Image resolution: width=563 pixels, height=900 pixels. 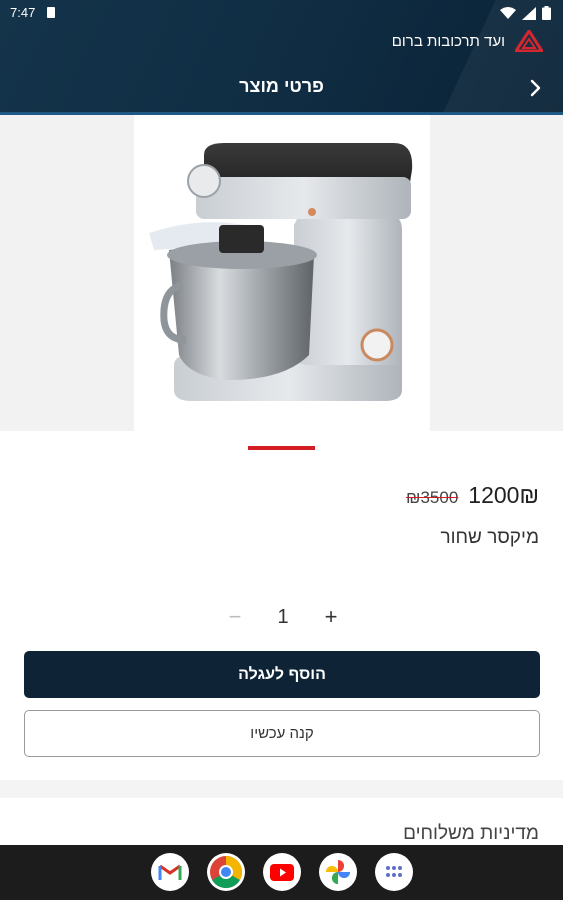 What do you see at coordinates (282, 674) in the screenshot?
I see `add-to-cart-button: הוסף לעגלה` at bounding box center [282, 674].